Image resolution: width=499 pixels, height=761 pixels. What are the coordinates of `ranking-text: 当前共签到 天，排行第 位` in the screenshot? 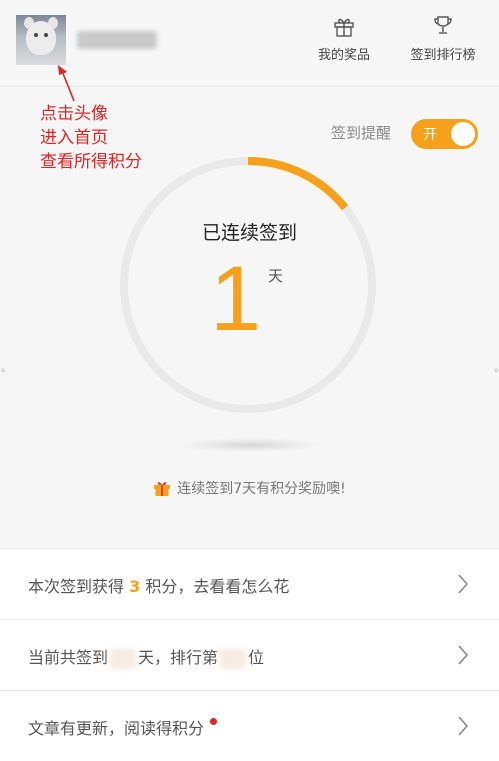 It's located at (146, 656).